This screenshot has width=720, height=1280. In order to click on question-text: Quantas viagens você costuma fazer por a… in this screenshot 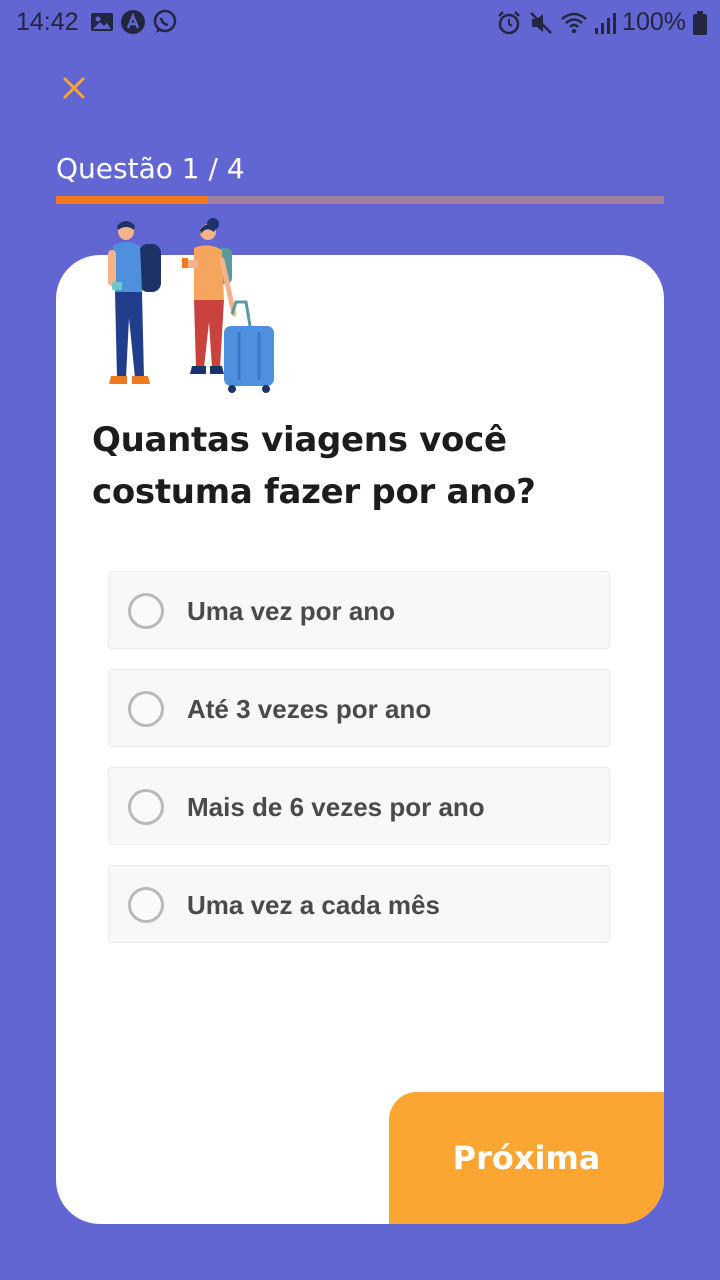, I will do `click(314, 466)`.